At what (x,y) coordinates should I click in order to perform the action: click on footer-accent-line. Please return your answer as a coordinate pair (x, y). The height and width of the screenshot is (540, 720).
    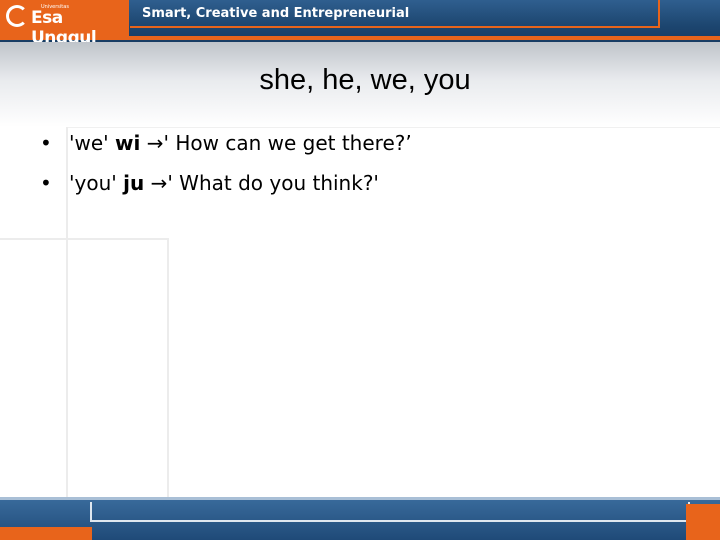
    Looking at the image, I should click on (360, 498).